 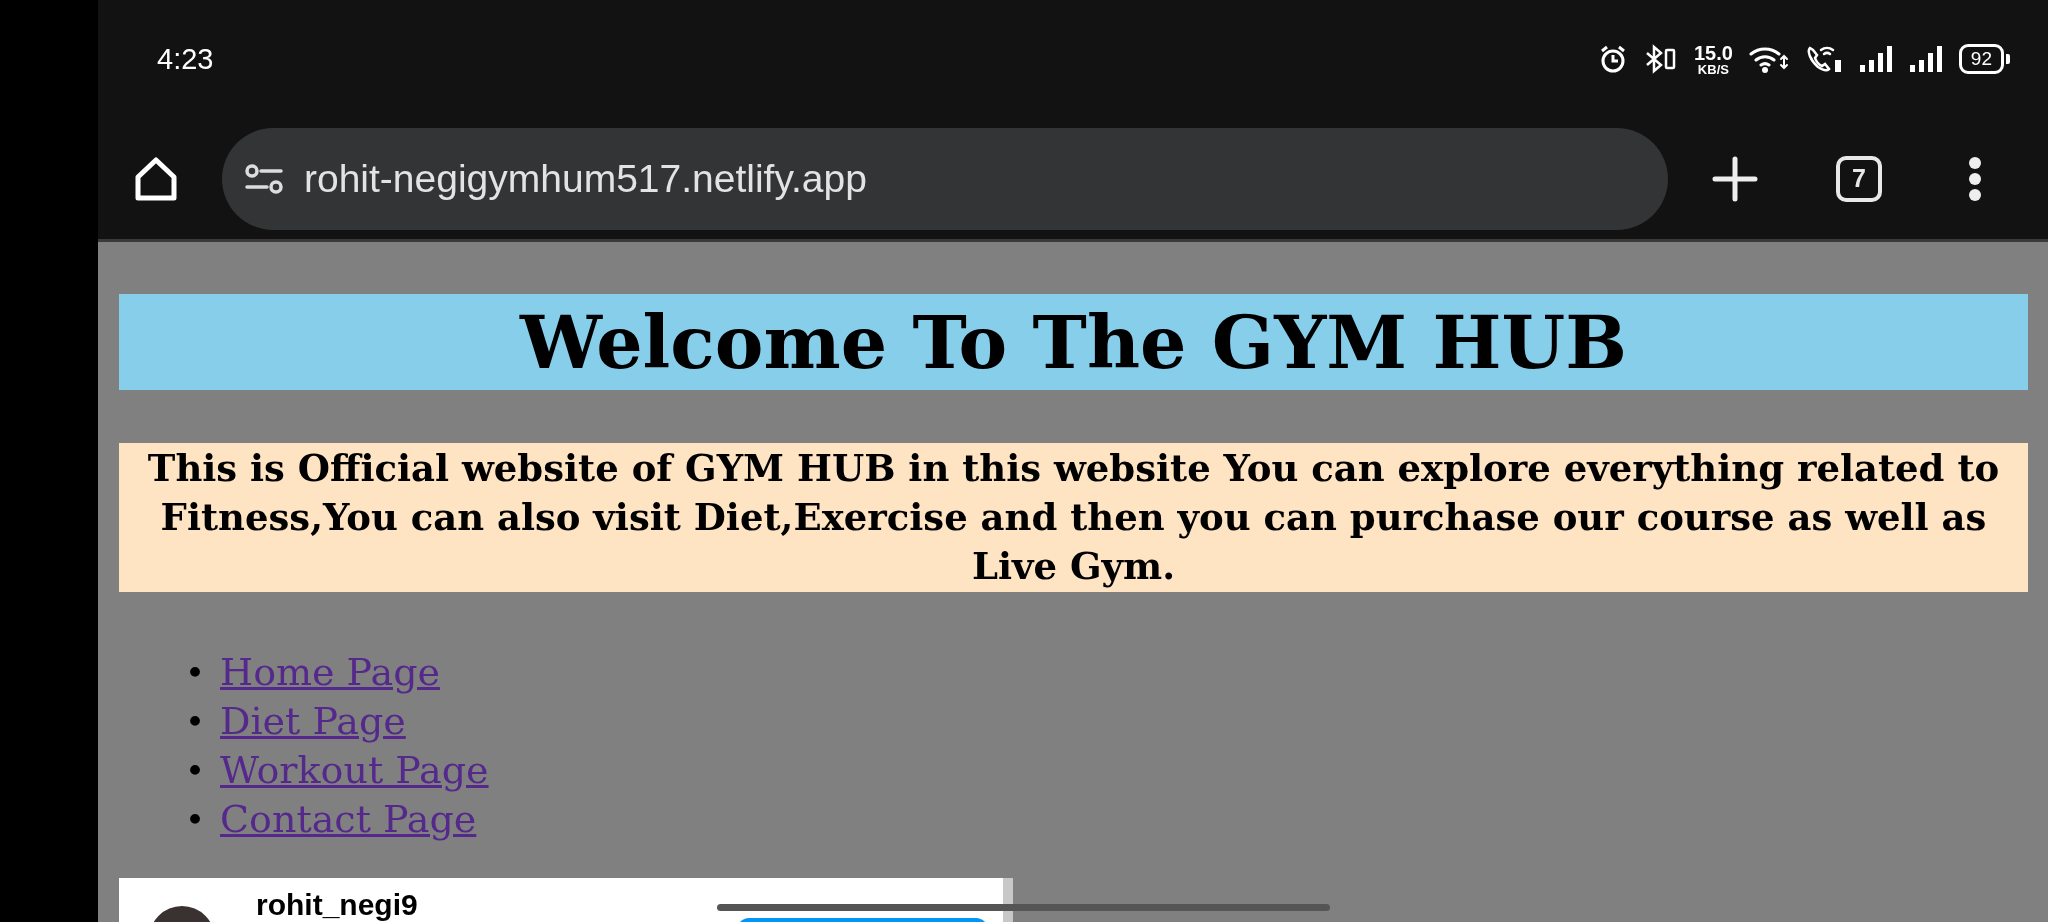 What do you see at coordinates (264, 178) in the screenshot?
I see `site-settings-icon` at bounding box center [264, 178].